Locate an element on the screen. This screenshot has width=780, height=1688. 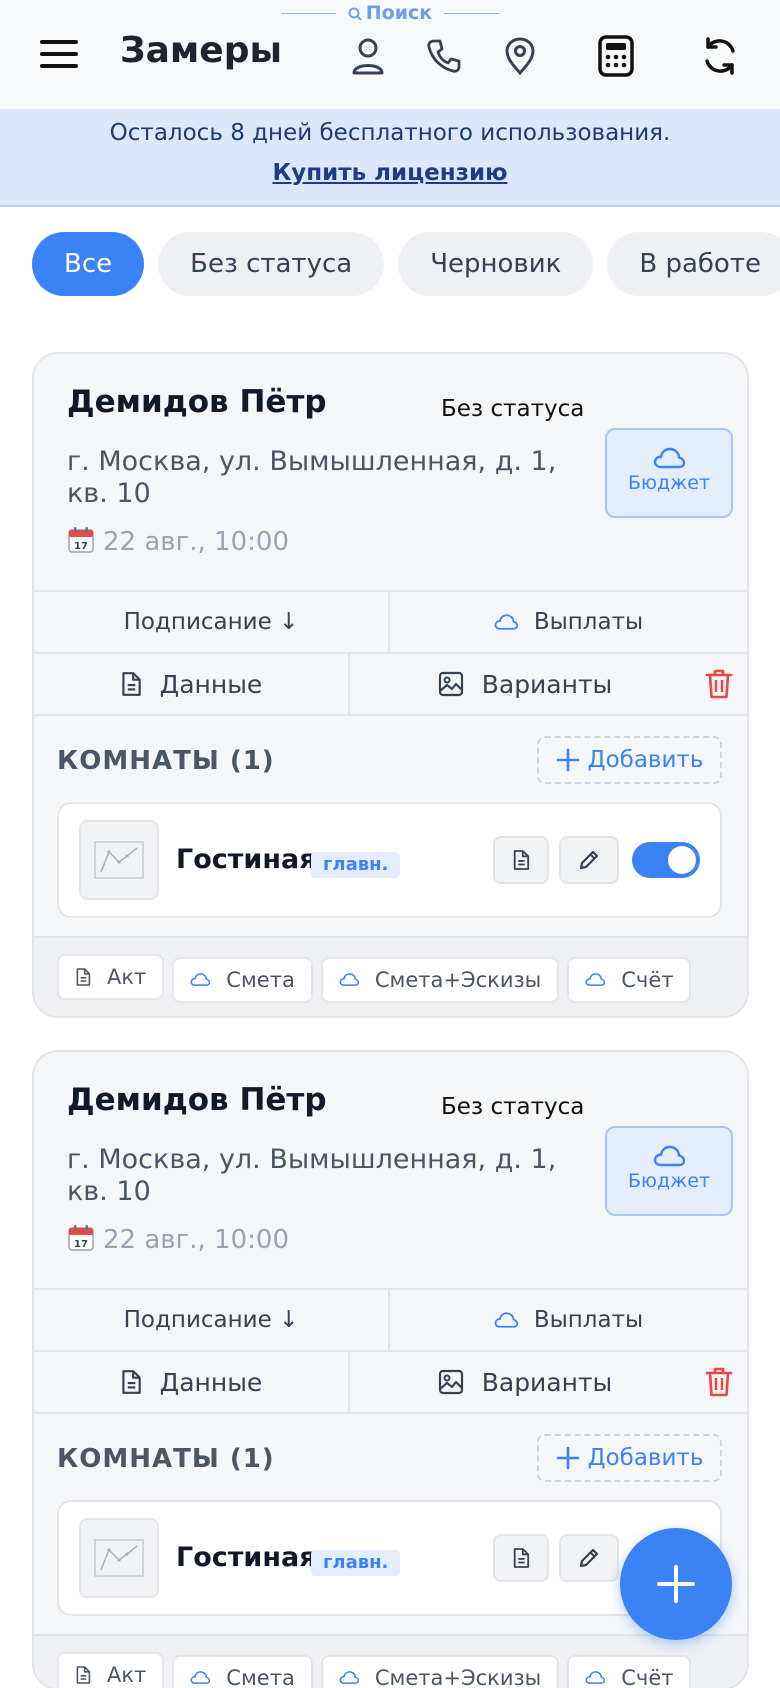
pencil-icon is located at coordinates (589, 1558).